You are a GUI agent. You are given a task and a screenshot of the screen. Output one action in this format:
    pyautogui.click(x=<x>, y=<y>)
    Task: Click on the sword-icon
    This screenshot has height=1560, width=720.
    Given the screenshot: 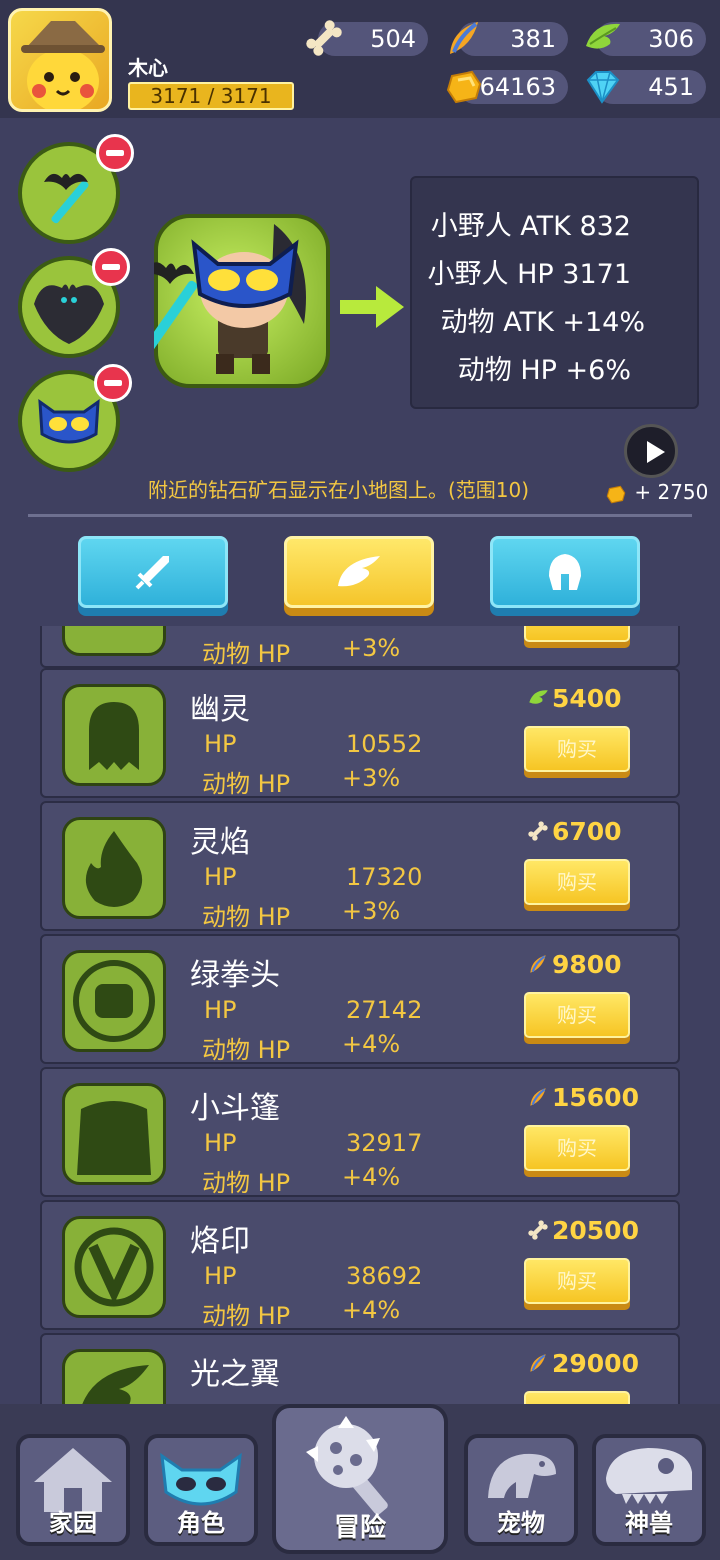 What is the action you would take?
    pyautogui.click(x=152, y=573)
    